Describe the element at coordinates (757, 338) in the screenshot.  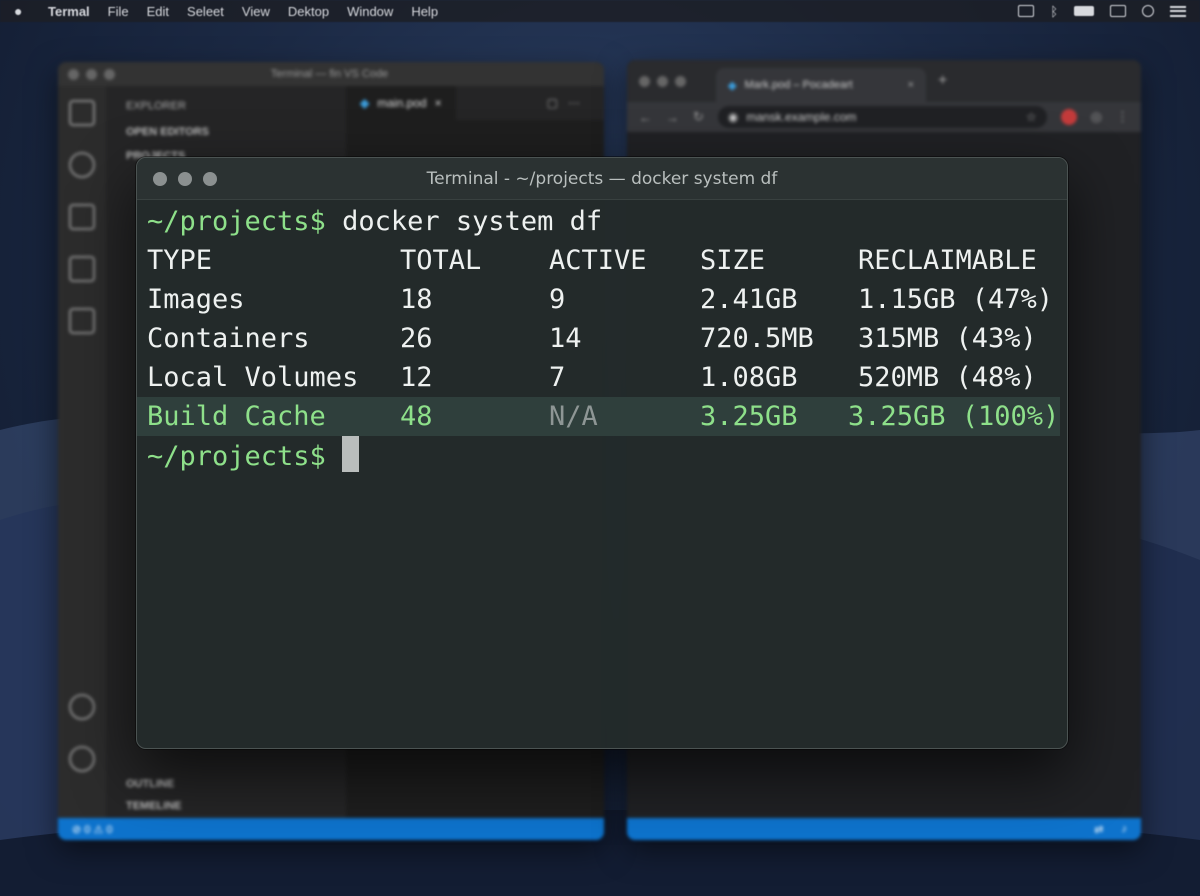
I see `cell-size: 720.5MB` at that location.